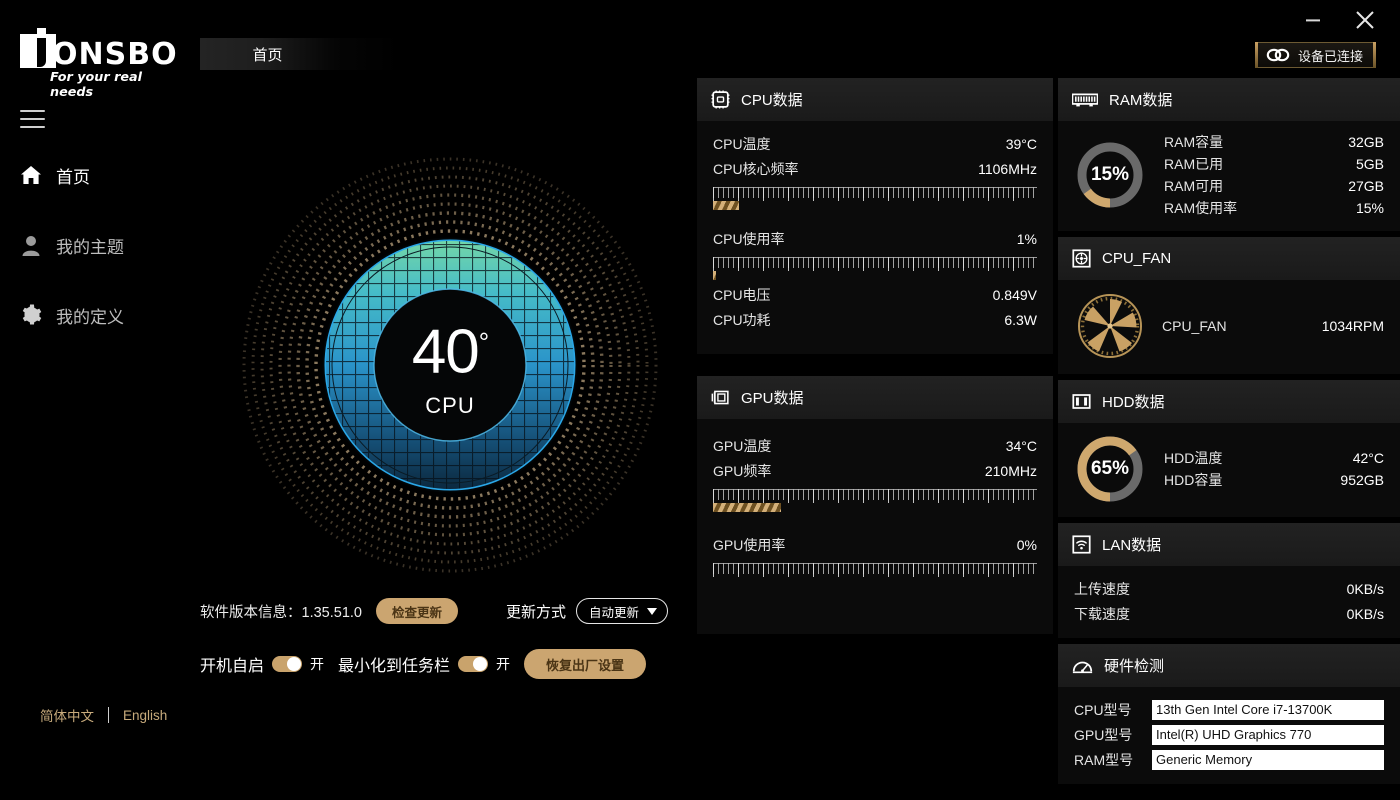 The width and height of the screenshot is (1400, 800). Describe the element at coordinates (536, 612) in the screenshot. I see `update-mode-label: 更新方式` at that location.